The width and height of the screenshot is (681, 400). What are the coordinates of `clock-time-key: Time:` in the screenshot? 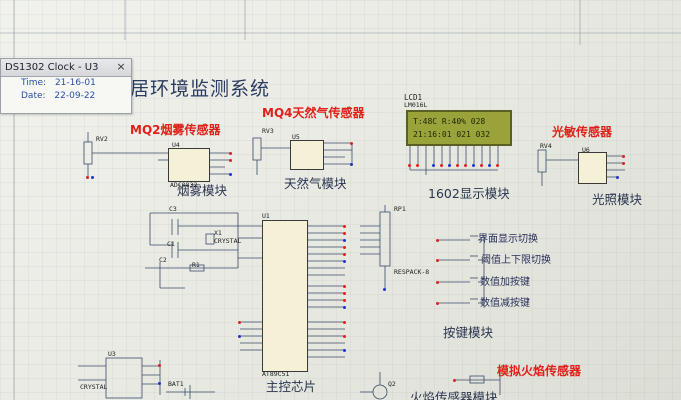 It's located at (34, 83).